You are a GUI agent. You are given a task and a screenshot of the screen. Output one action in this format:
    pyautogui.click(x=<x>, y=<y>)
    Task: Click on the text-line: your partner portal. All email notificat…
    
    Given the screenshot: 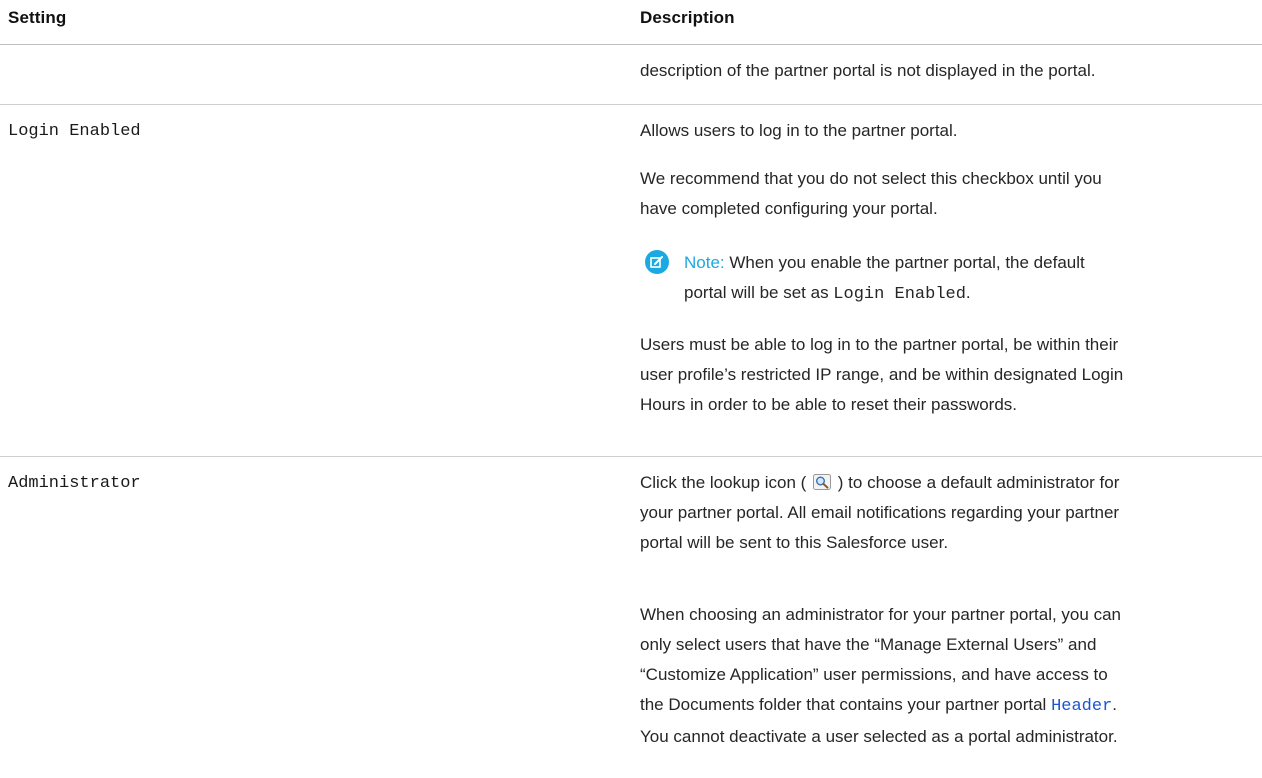 What is the action you would take?
    pyautogui.click(x=880, y=512)
    